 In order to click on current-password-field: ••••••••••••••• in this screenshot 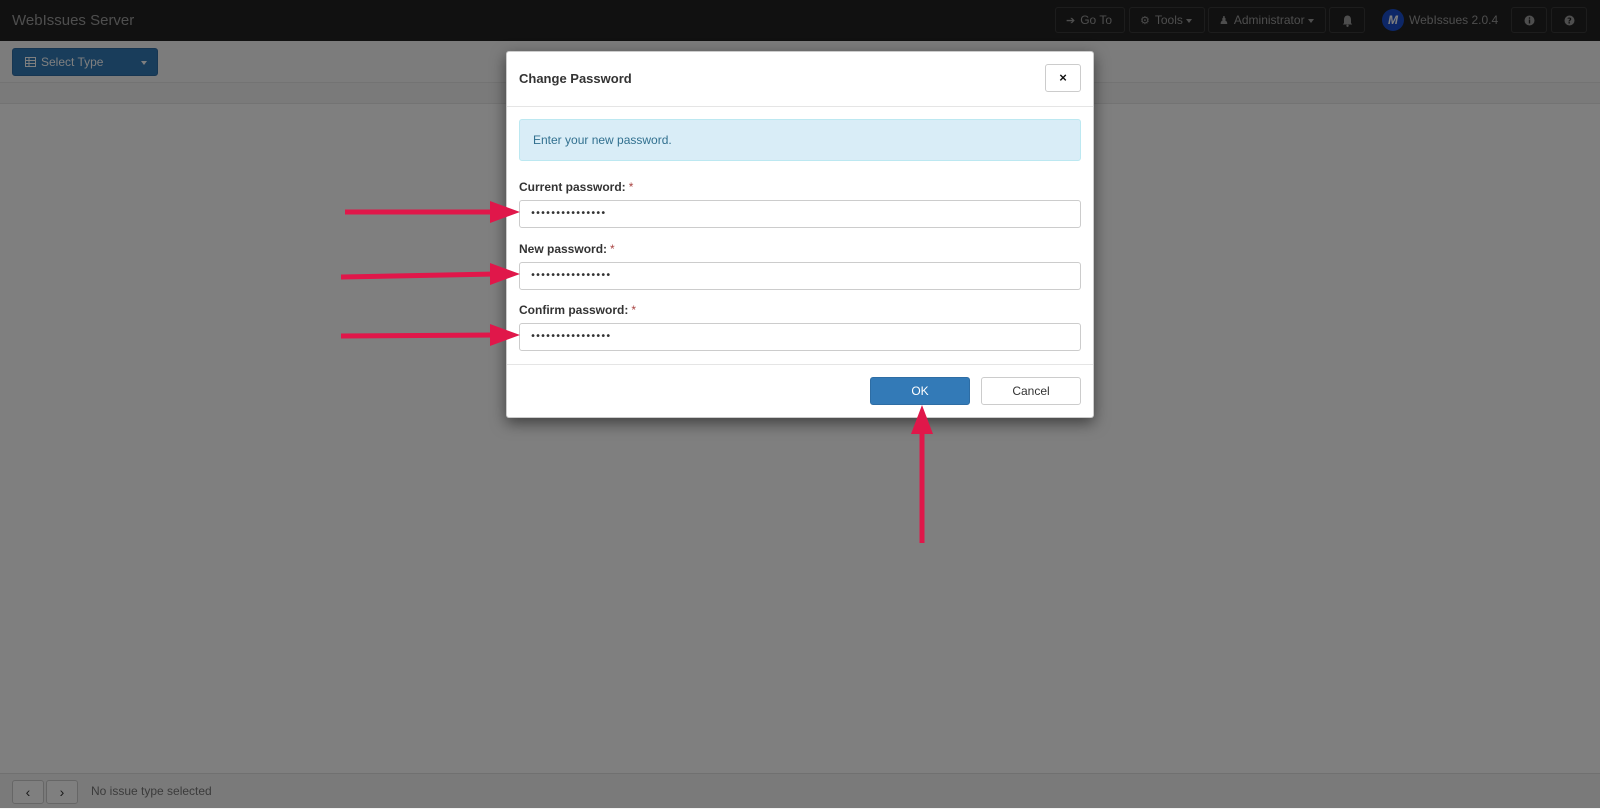, I will do `click(800, 214)`.